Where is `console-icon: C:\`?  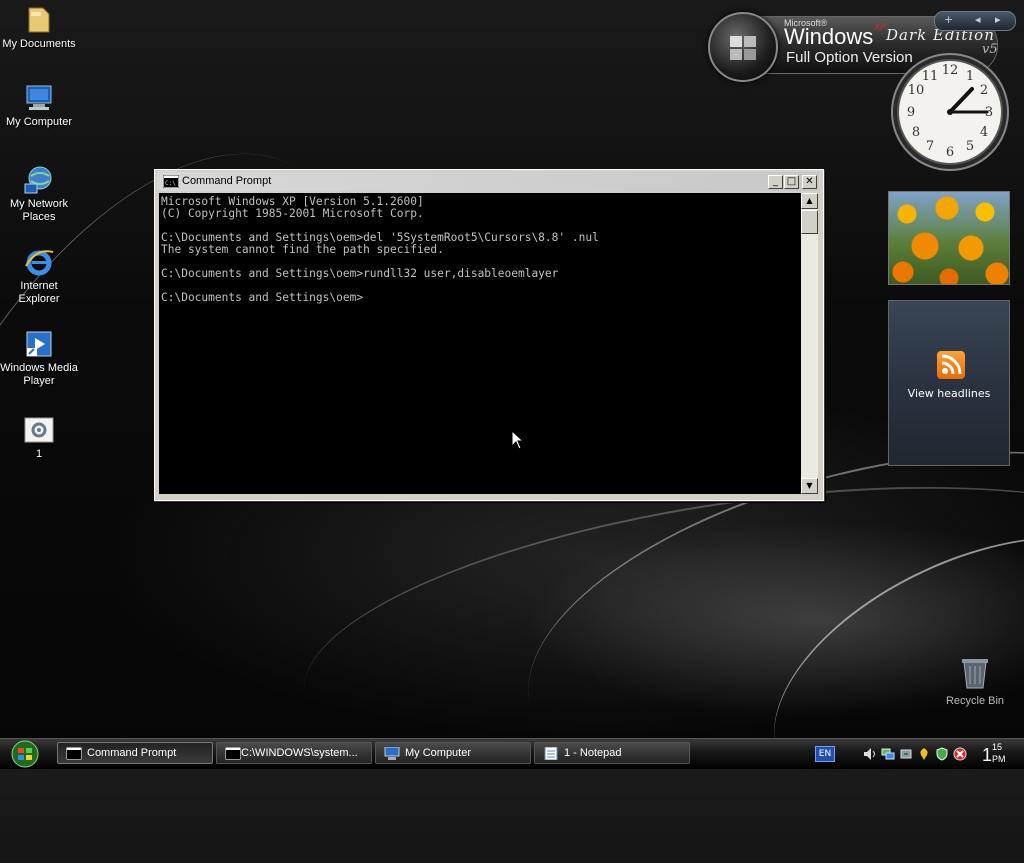 console-icon: C:\ is located at coordinates (171, 181).